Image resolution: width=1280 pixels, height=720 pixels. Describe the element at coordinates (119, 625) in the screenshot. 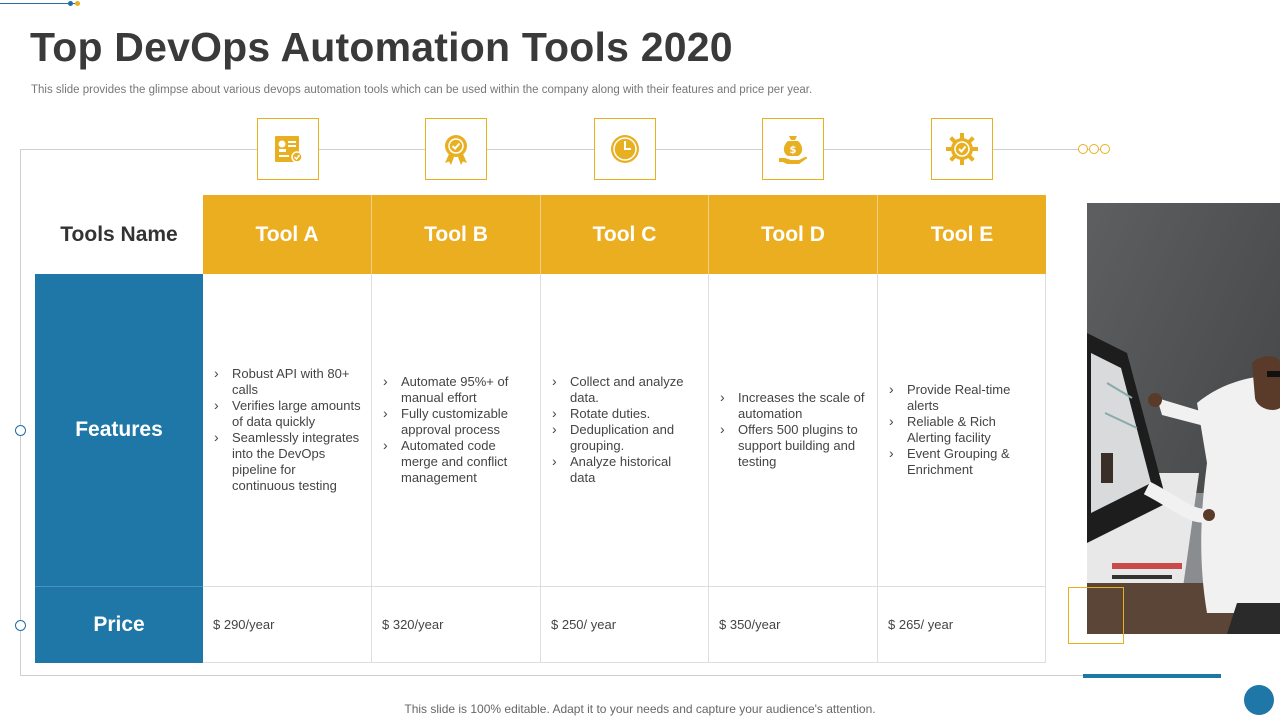

I see `price-row-label: Price` at that location.